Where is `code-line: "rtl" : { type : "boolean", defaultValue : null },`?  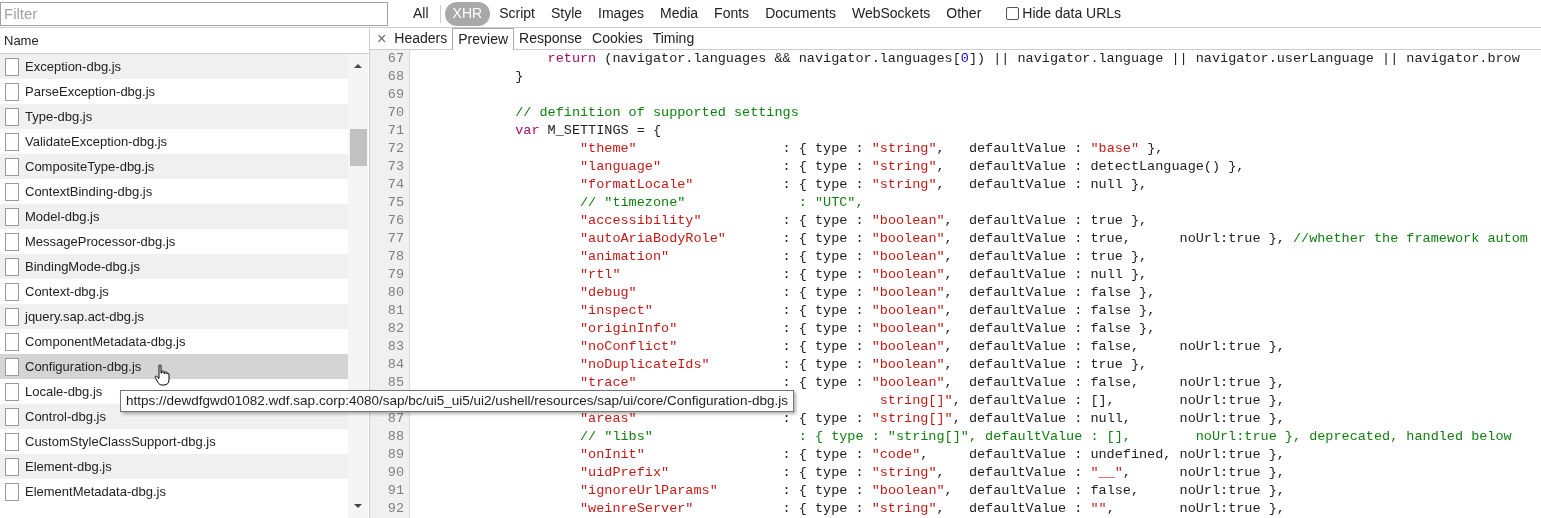 code-line: "rtl" : { type : "boolean", defaultValue : null }, is located at coordinates (864, 275).